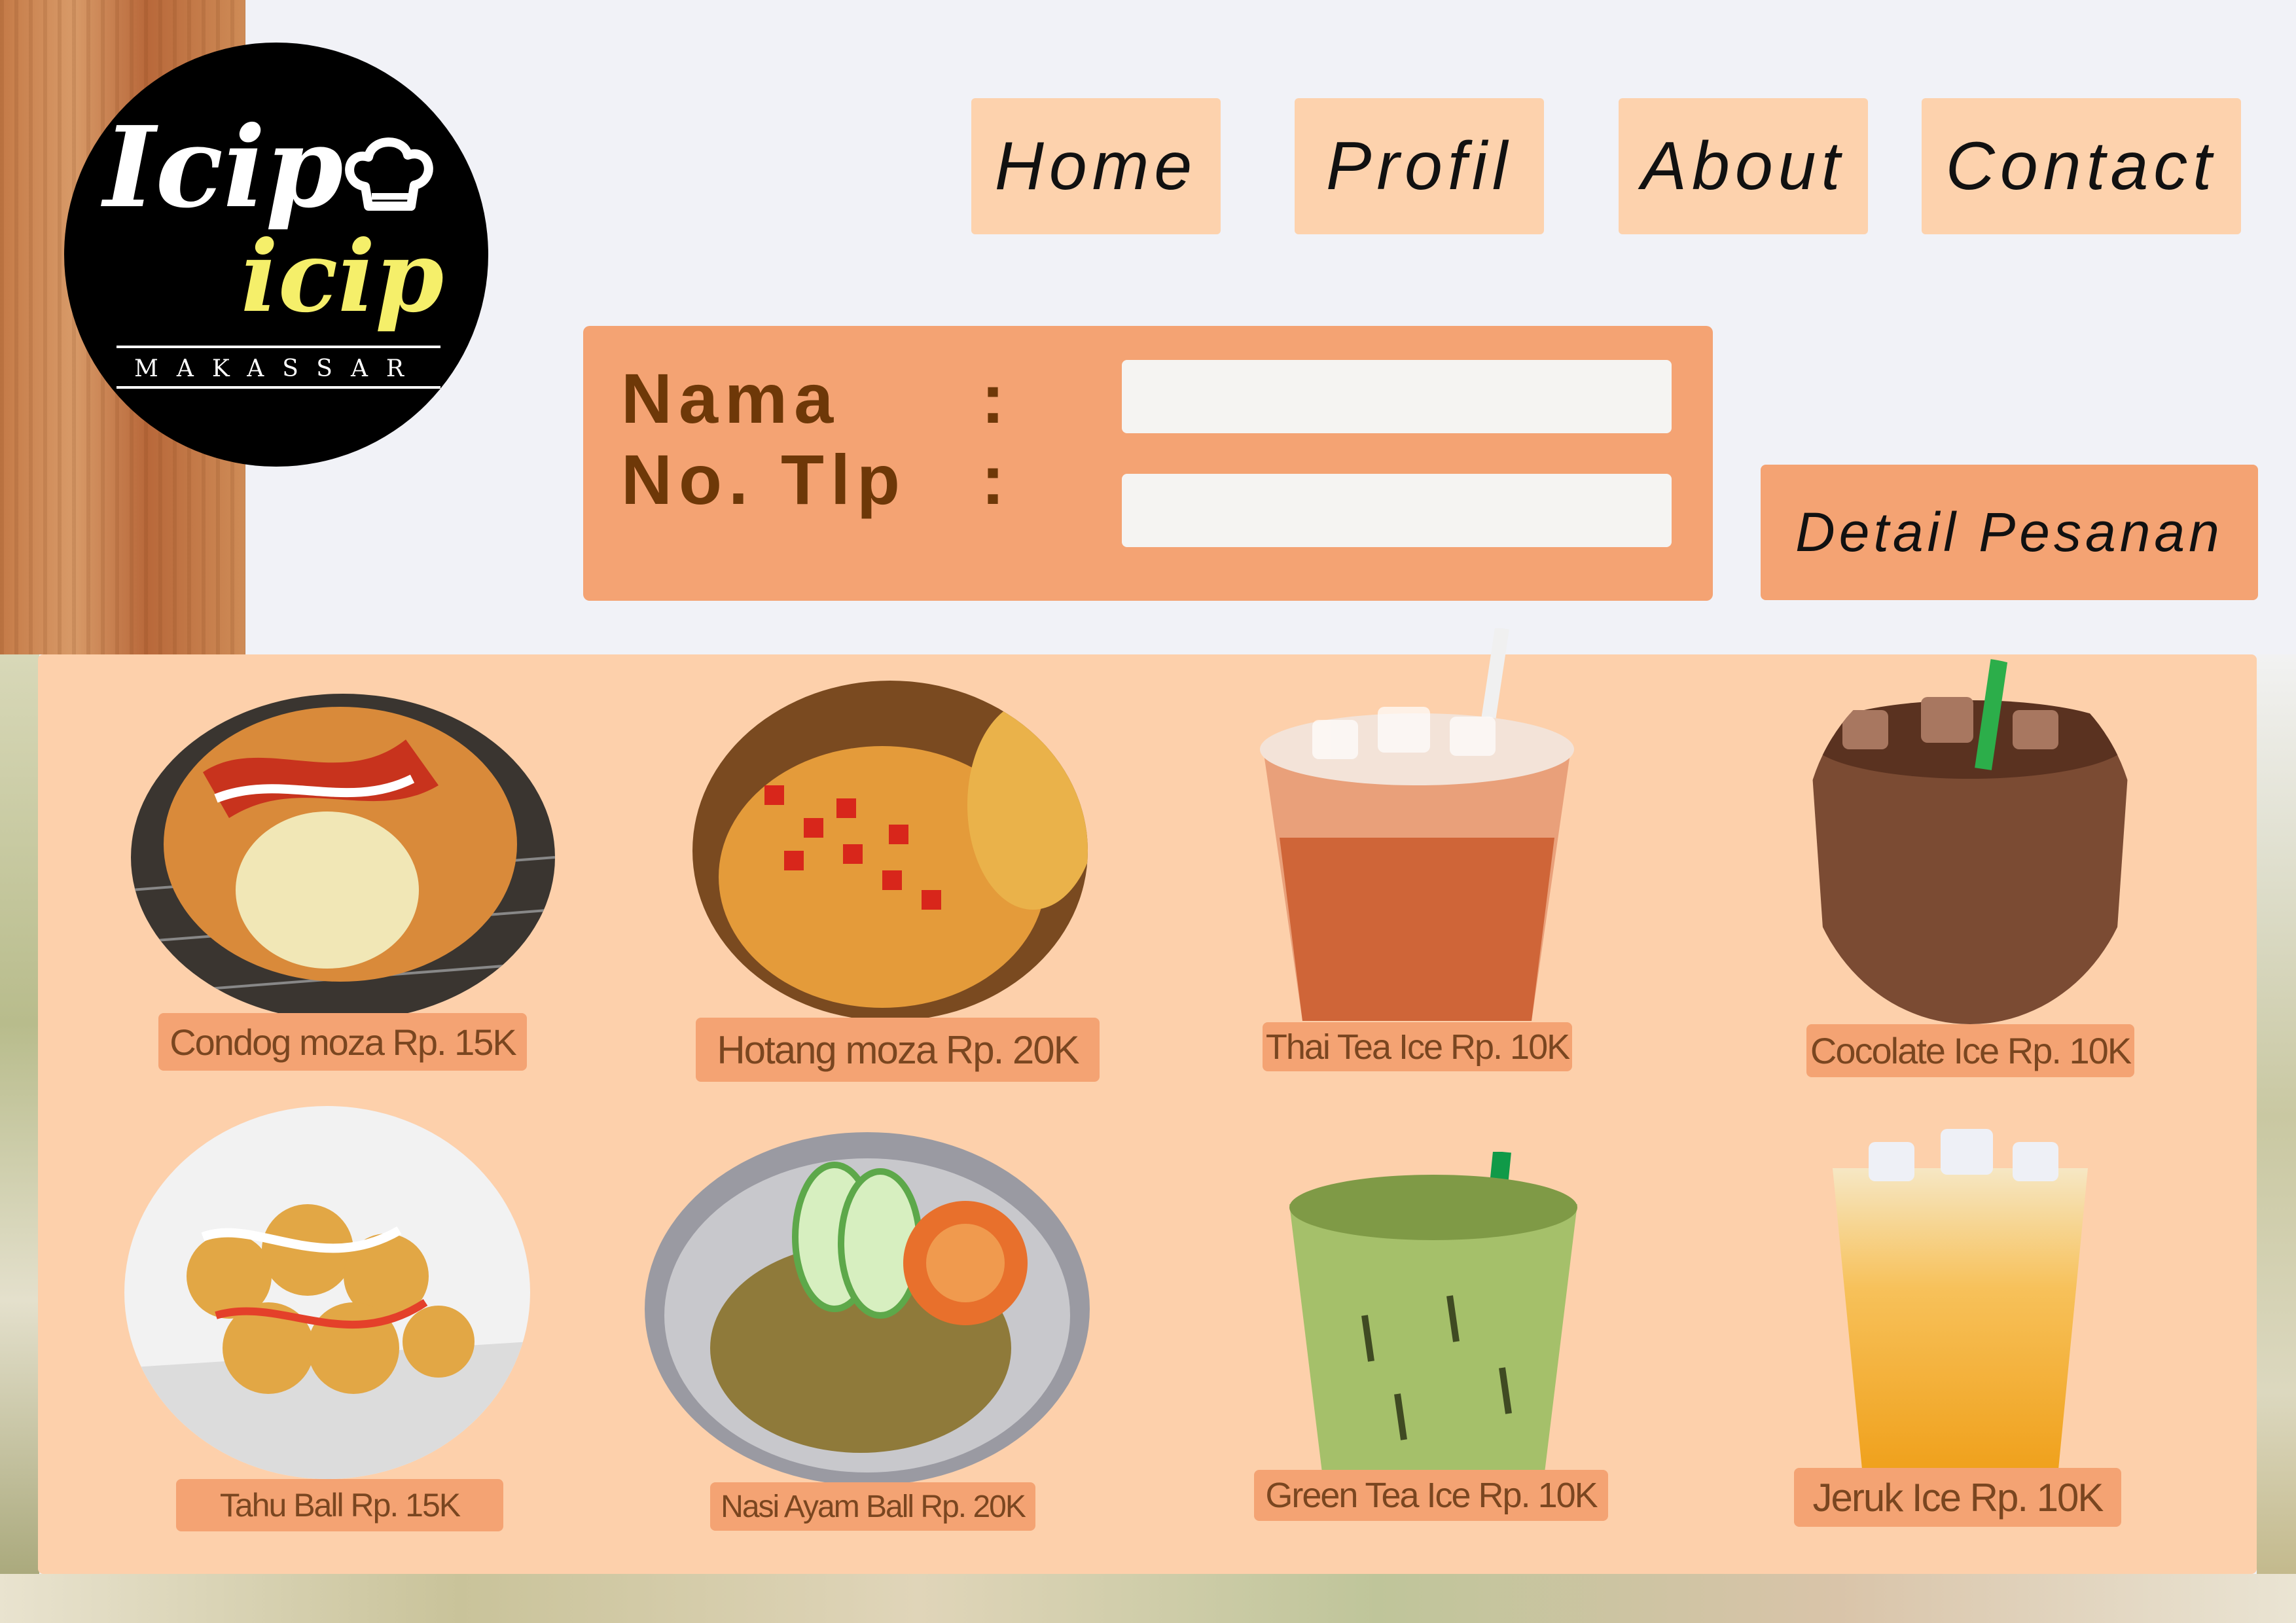  Describe the element at coordinates (342, 1042) in the screenshot. I see `condog-moza-label: Condog moza Rp. 15K` at that location.